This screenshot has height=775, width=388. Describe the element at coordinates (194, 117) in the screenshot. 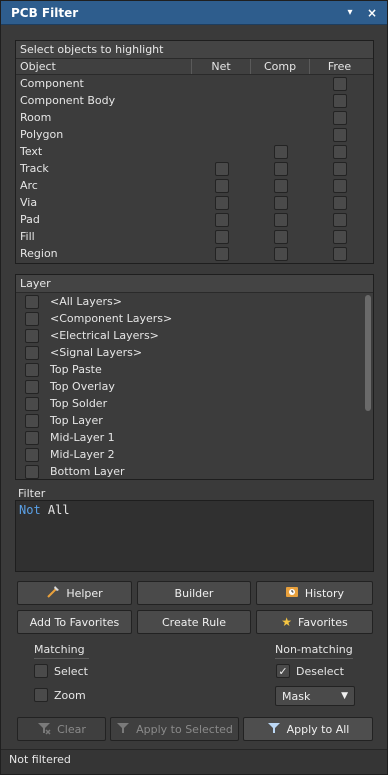

I see `object-row: Room` at that location.